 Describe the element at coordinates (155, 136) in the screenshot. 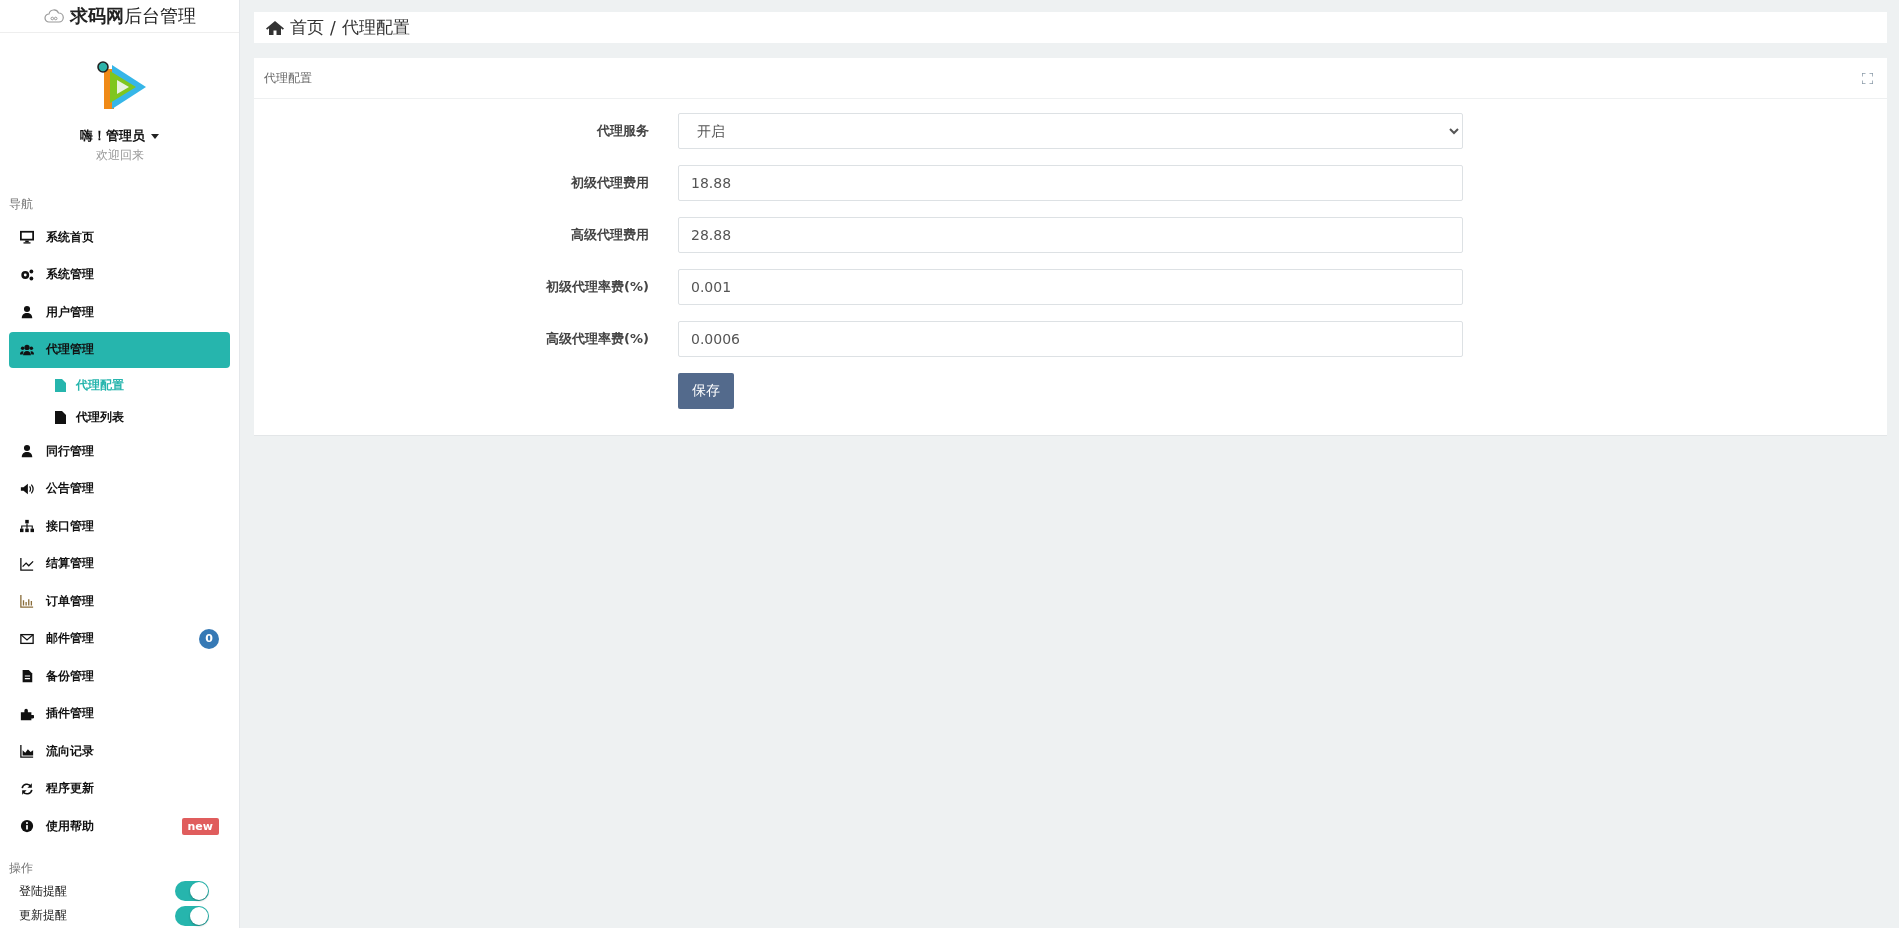

I see `caret-icon` at that location.